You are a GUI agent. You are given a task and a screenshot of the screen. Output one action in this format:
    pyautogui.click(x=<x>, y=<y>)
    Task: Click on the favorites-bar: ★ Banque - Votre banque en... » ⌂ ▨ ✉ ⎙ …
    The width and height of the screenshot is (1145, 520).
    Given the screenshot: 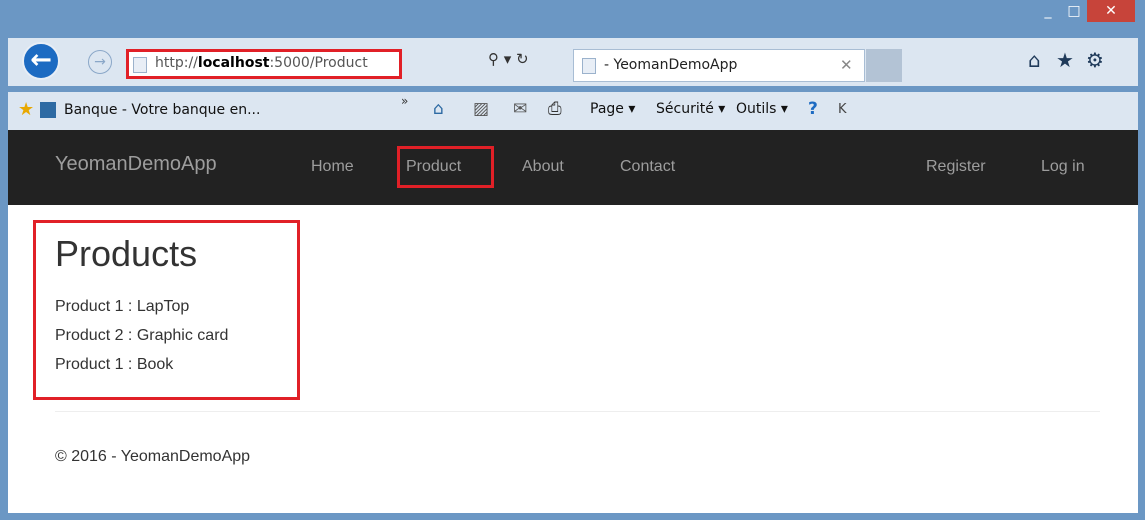 What is the action you would take?
    pyautogui.click(x=573, y=111)
    